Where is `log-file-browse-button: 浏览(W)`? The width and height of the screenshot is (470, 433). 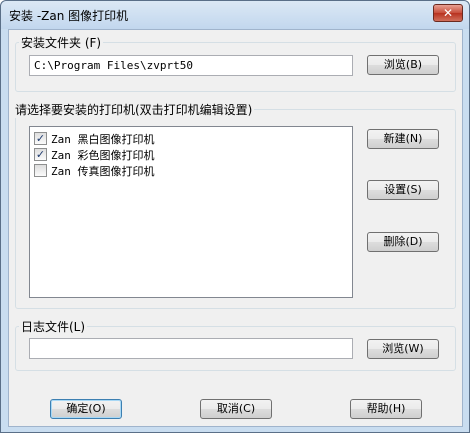
log-file-browse-button: 浏览(W) is located at coordinates (403, 349).